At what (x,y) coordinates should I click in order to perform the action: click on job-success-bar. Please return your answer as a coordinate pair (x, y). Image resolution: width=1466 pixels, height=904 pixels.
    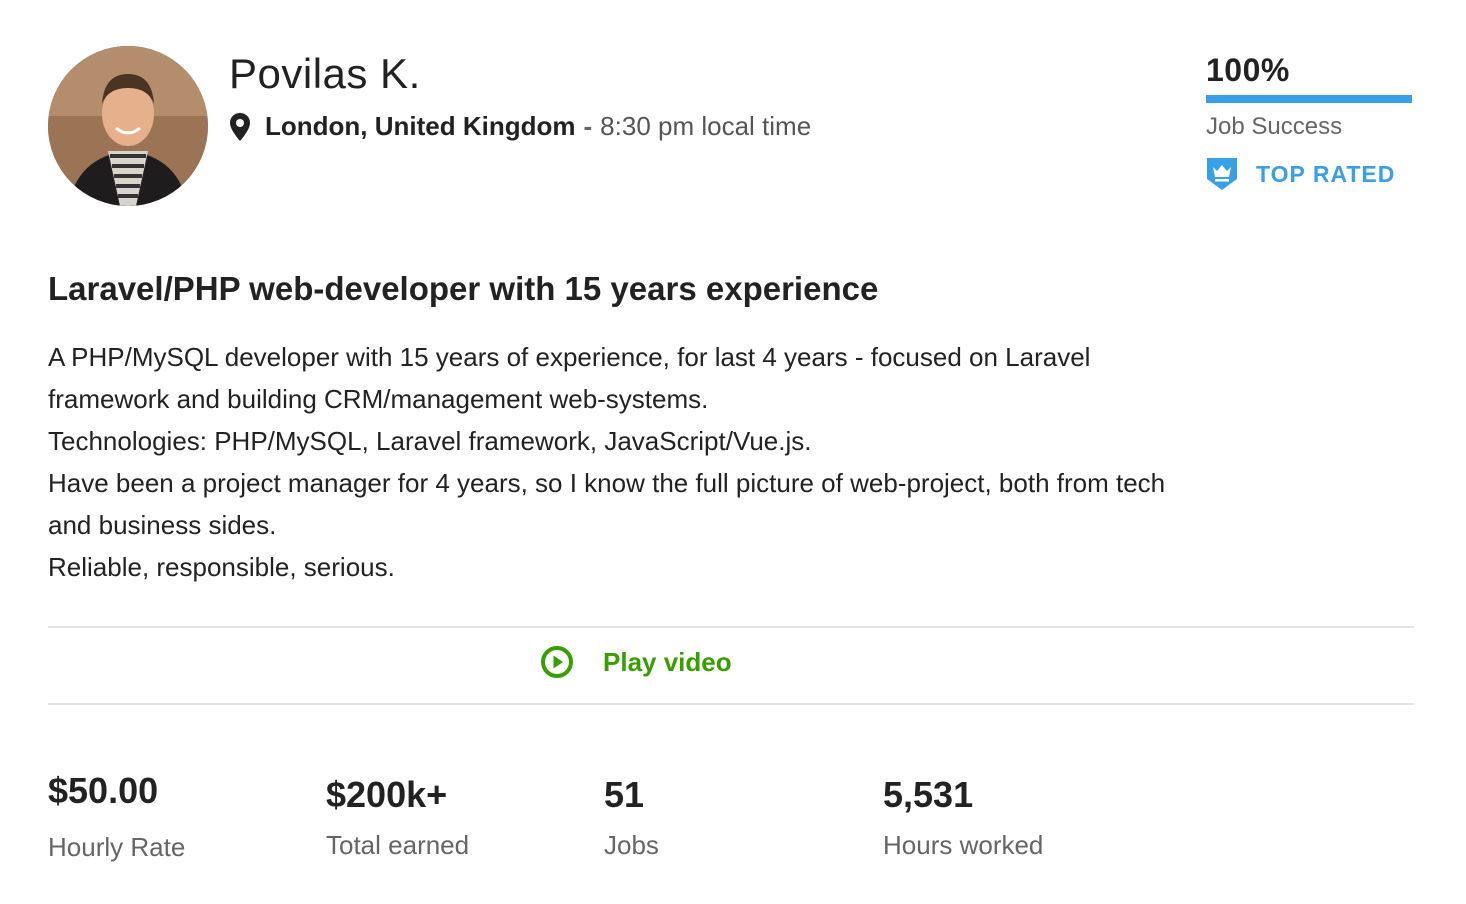
    Looking at the image, I should click on (1309, 99).